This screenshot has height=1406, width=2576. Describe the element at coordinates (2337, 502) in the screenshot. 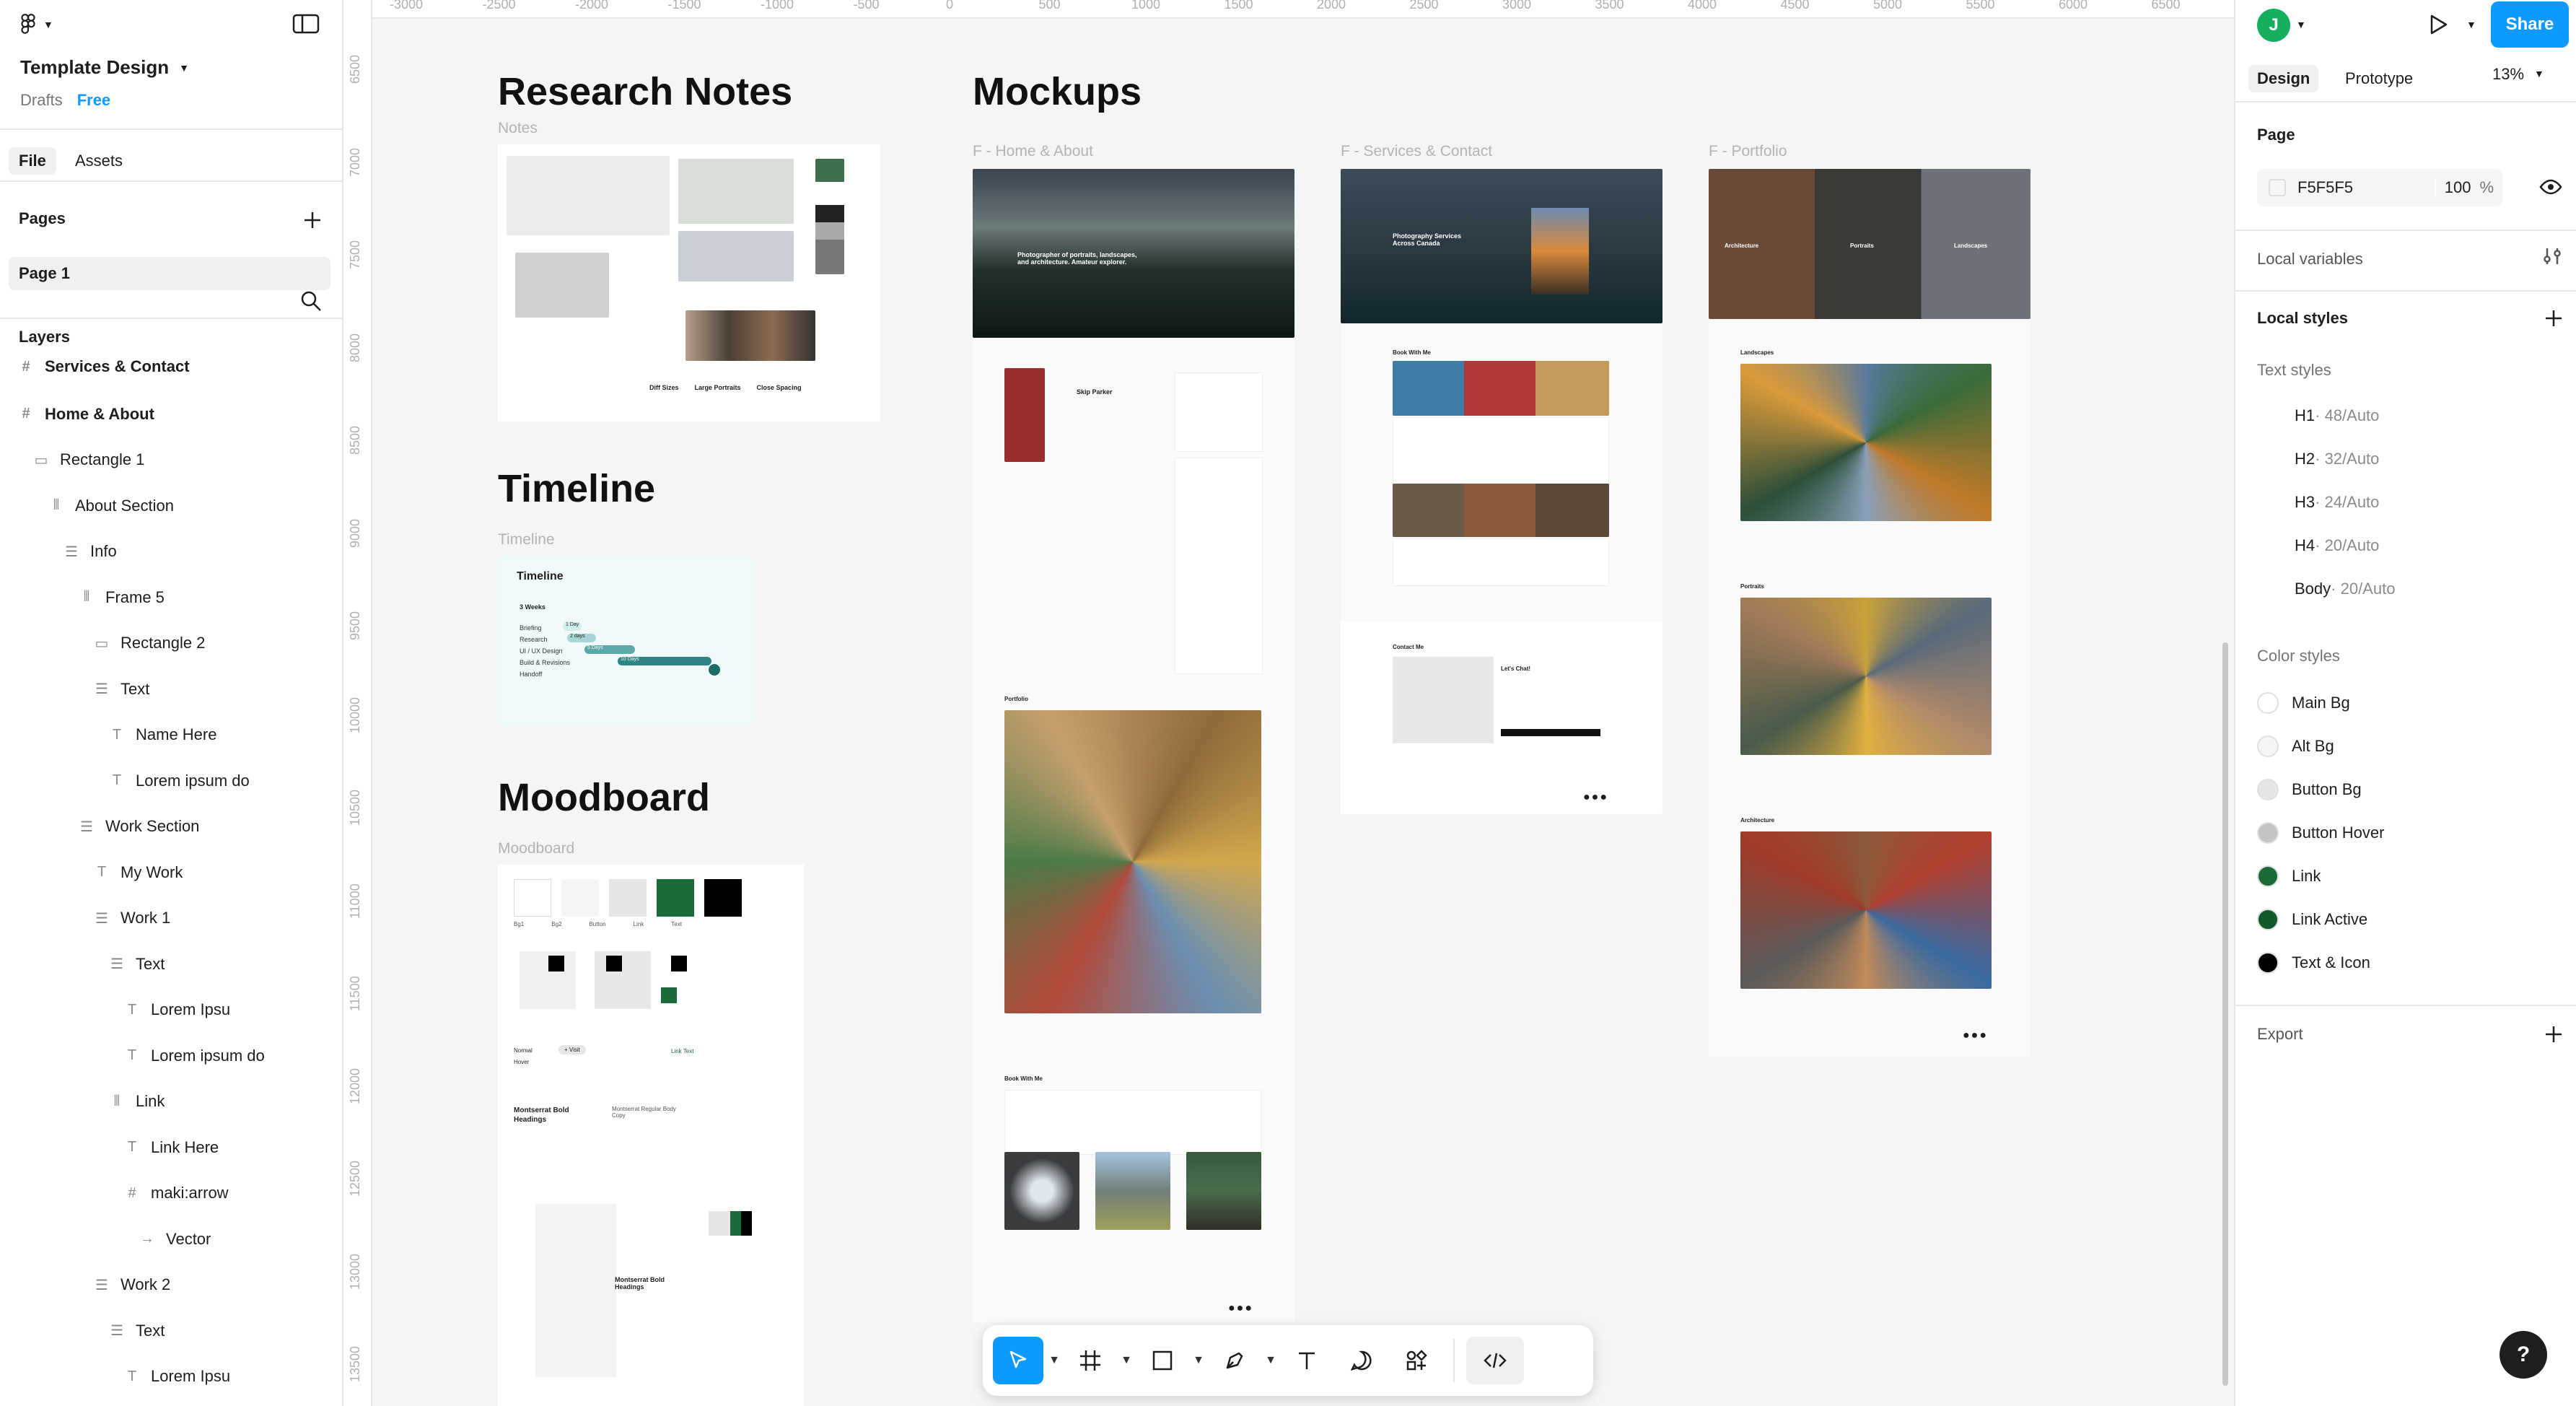

I see `text-style-item: H3 · 24/Auto` at that location.